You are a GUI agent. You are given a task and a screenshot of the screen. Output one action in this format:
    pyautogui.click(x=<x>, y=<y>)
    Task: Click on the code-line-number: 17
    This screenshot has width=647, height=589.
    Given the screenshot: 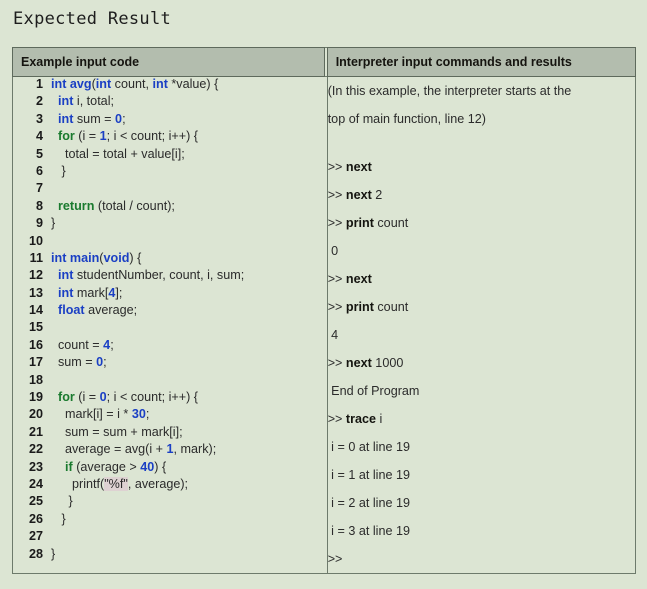 What is the action you would take?
    pyautogui.click(x=35, y=362)
    